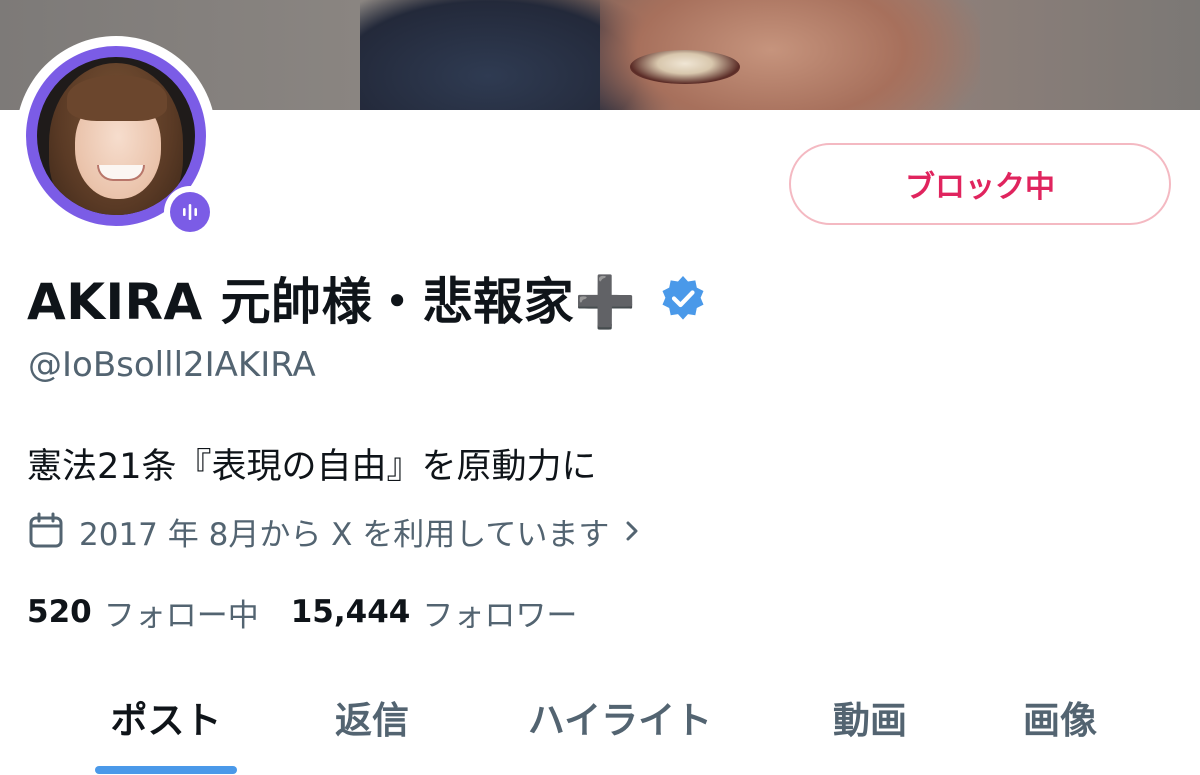  I want to click on tab-videos: 動画, so click(870, 717).